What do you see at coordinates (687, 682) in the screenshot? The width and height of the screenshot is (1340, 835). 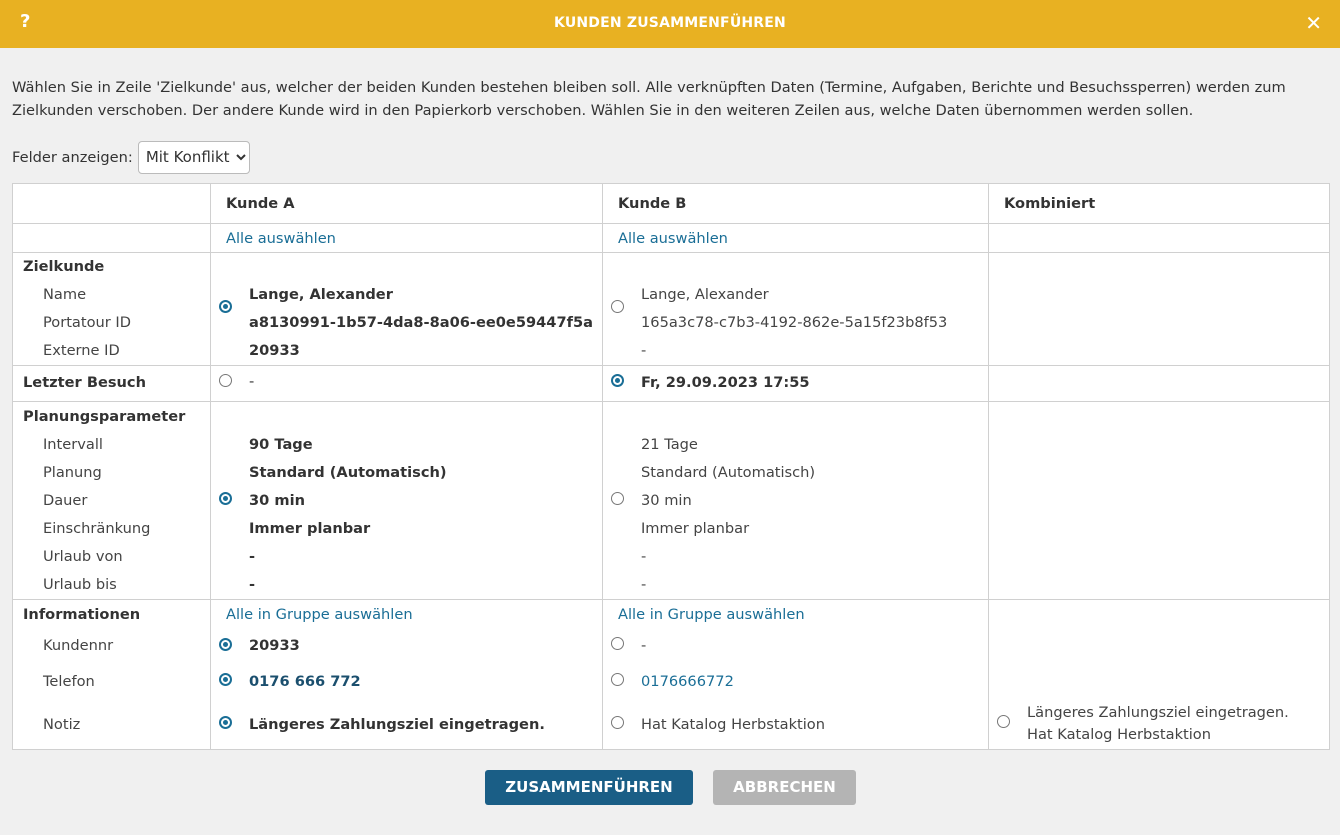 I see `telefon-b-value: 0176666772` at bounding box center [687, 682].